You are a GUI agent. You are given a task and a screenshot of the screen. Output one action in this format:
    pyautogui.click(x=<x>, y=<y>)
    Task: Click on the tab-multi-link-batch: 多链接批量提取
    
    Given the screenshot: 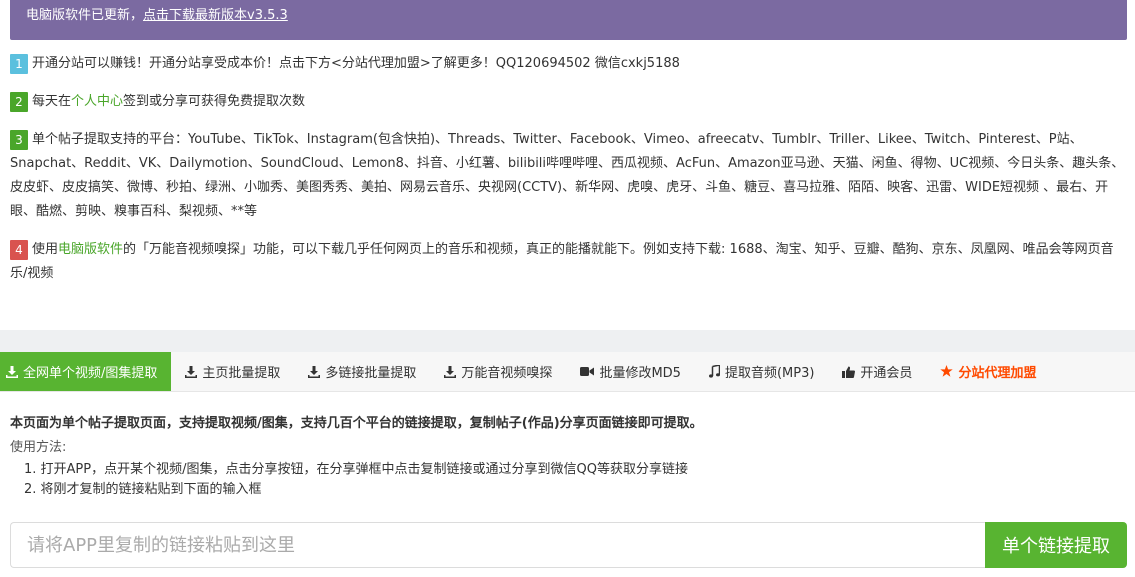 What is the action you would take?
    pyautogui.click(x=362, y=371)
    